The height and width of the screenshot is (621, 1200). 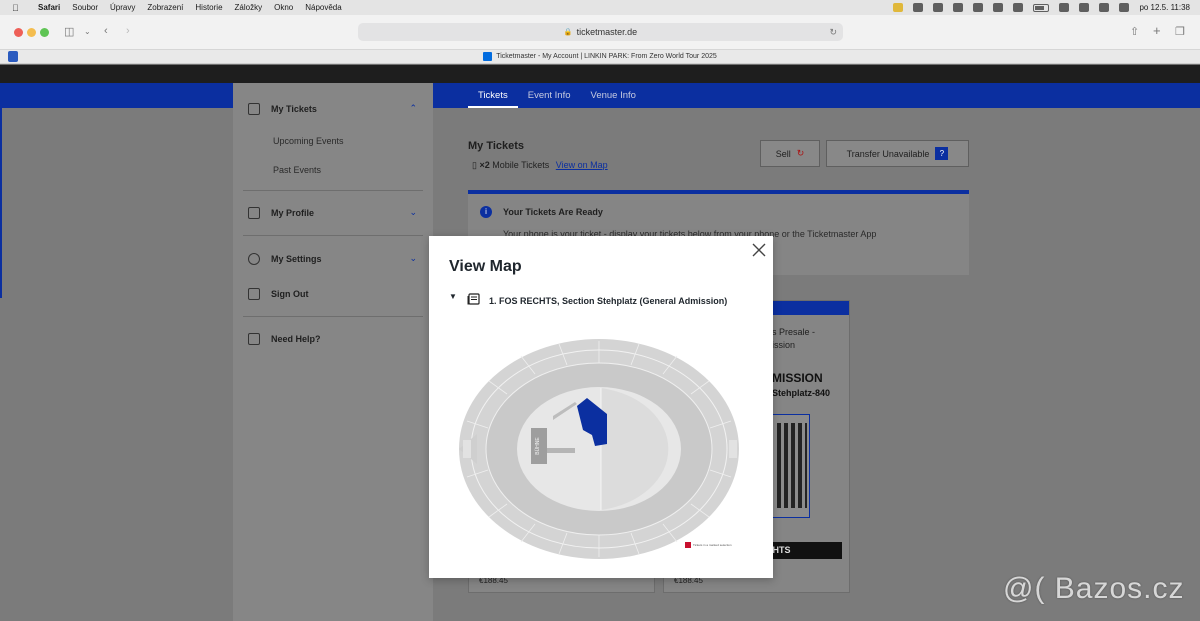 What do you see at coordinates (1018, 7) in the screenshot?
I see `bluetooth-icon` at bounding box center [1018, 7].